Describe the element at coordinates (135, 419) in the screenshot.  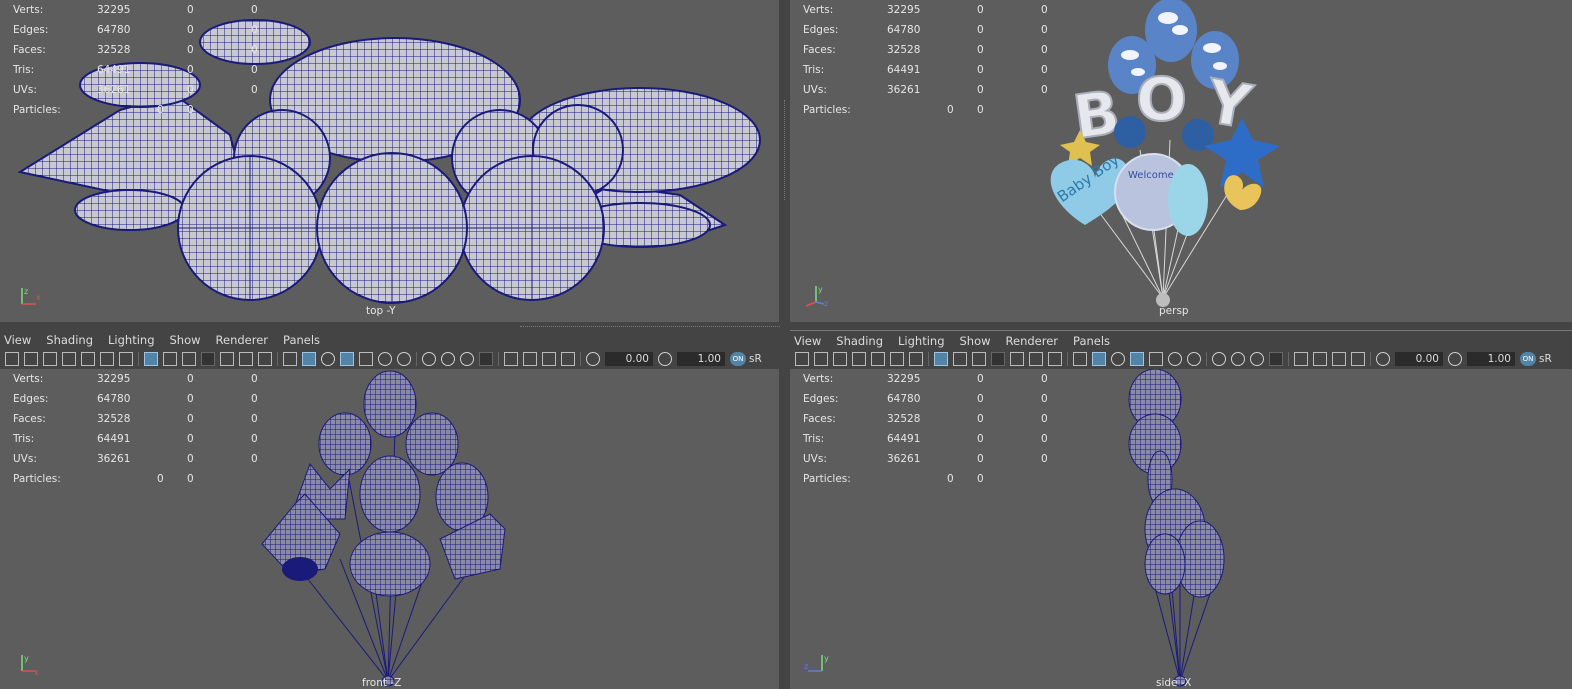
I see `hud-faces-row: Faces: 32528 0 0` at that location.